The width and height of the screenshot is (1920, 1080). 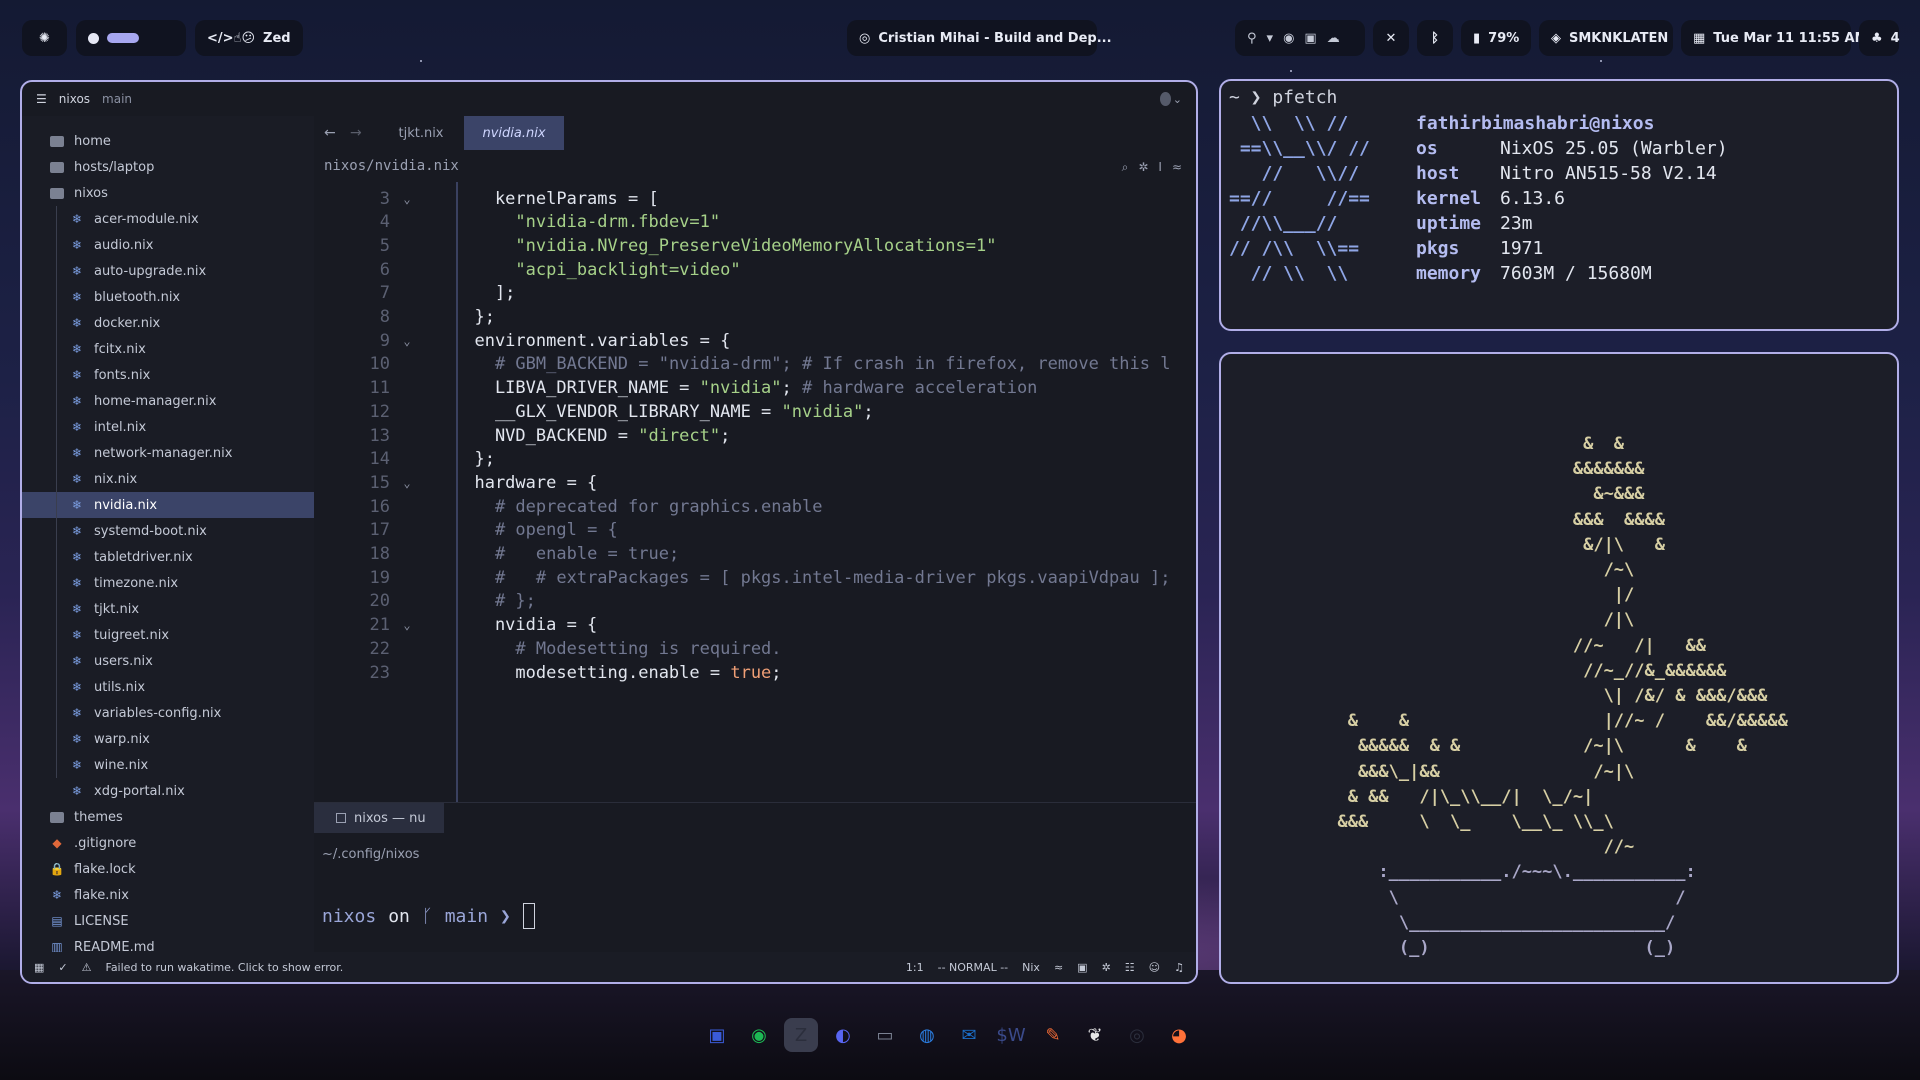 I want to click on tree-item: ❄ auto-upgrade.nix, so click(x=168, y=271).